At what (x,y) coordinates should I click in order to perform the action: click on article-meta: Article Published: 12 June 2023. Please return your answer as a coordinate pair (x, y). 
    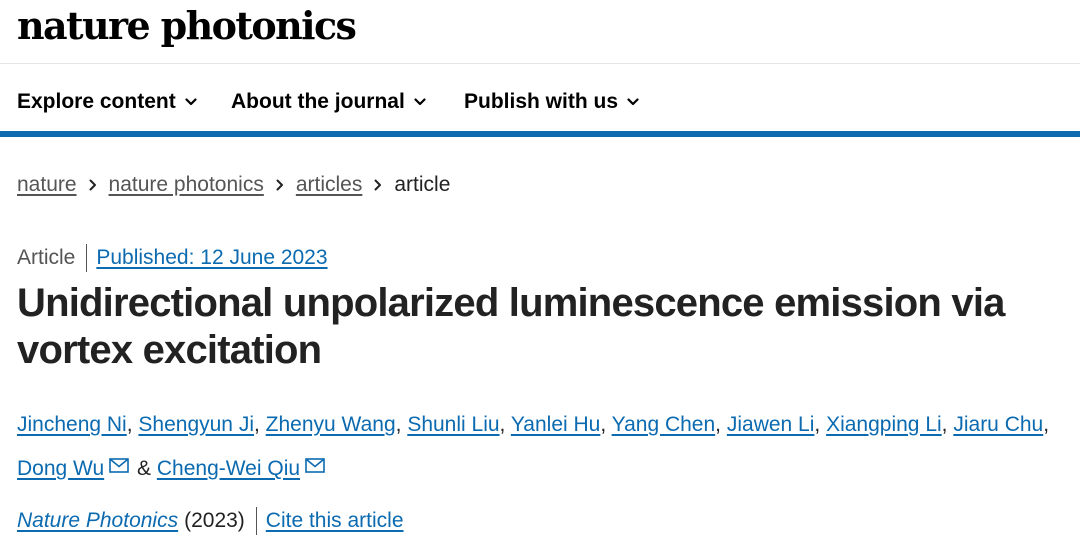
    Looking at the image, I should click on (172, 258).